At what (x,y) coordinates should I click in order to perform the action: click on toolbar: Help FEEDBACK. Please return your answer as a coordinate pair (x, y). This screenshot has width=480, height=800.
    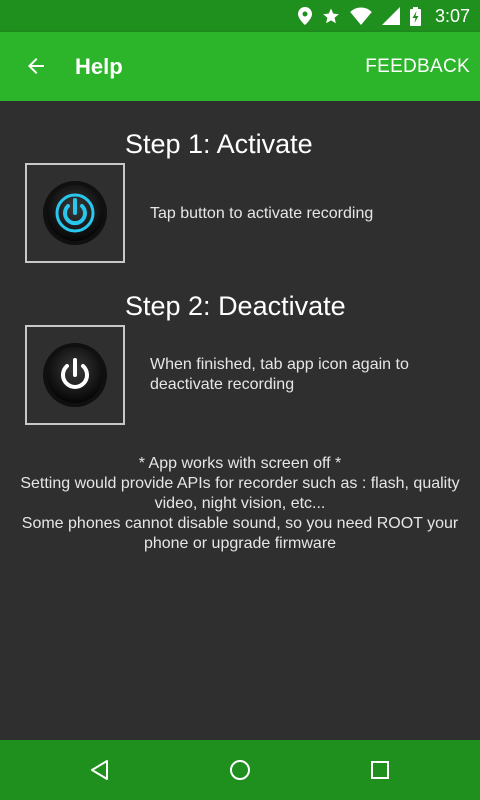
    Looking at the image, I should click on (240, 66).